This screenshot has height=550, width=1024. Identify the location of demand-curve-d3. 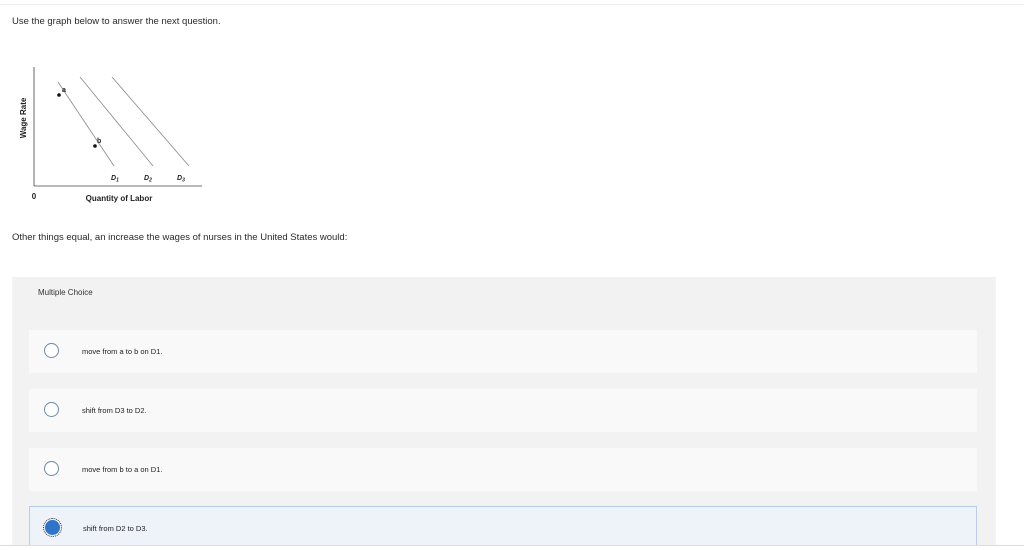
(150, 121).